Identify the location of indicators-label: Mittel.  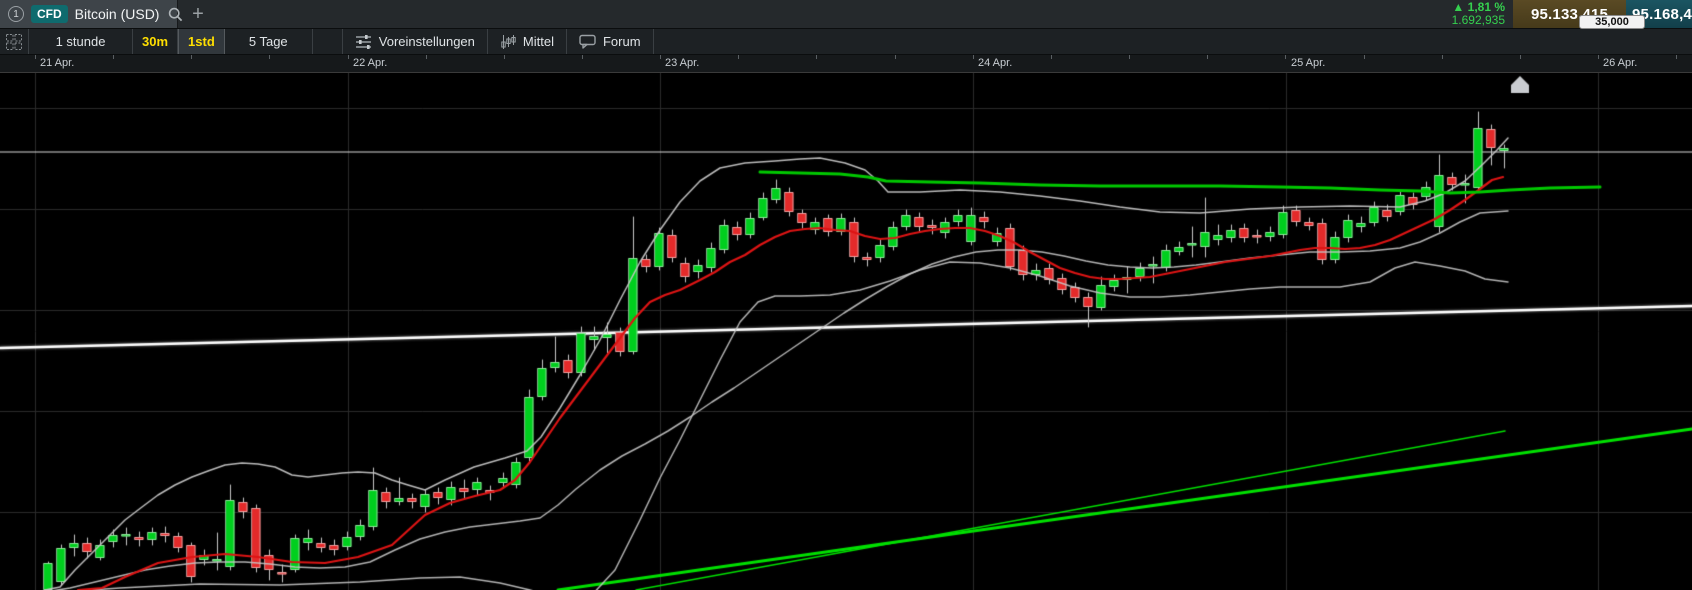
(538, 41).